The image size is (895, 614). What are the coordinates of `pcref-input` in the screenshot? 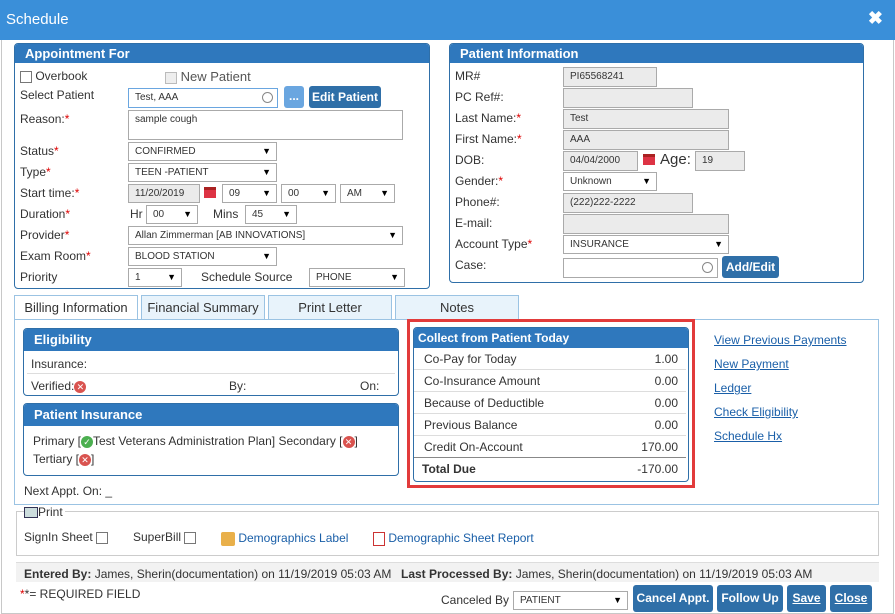 It's located at (628, 98).